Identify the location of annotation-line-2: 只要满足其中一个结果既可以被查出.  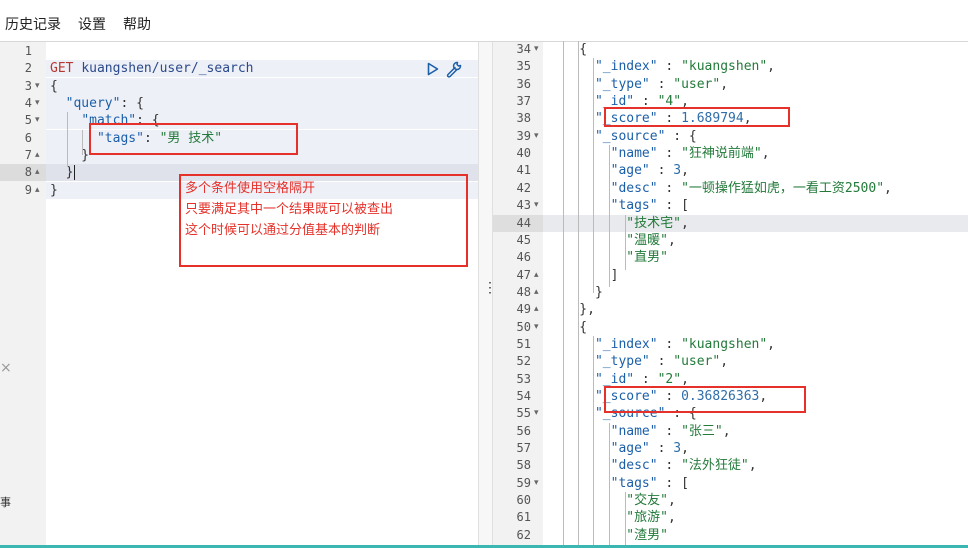
(289, 209).